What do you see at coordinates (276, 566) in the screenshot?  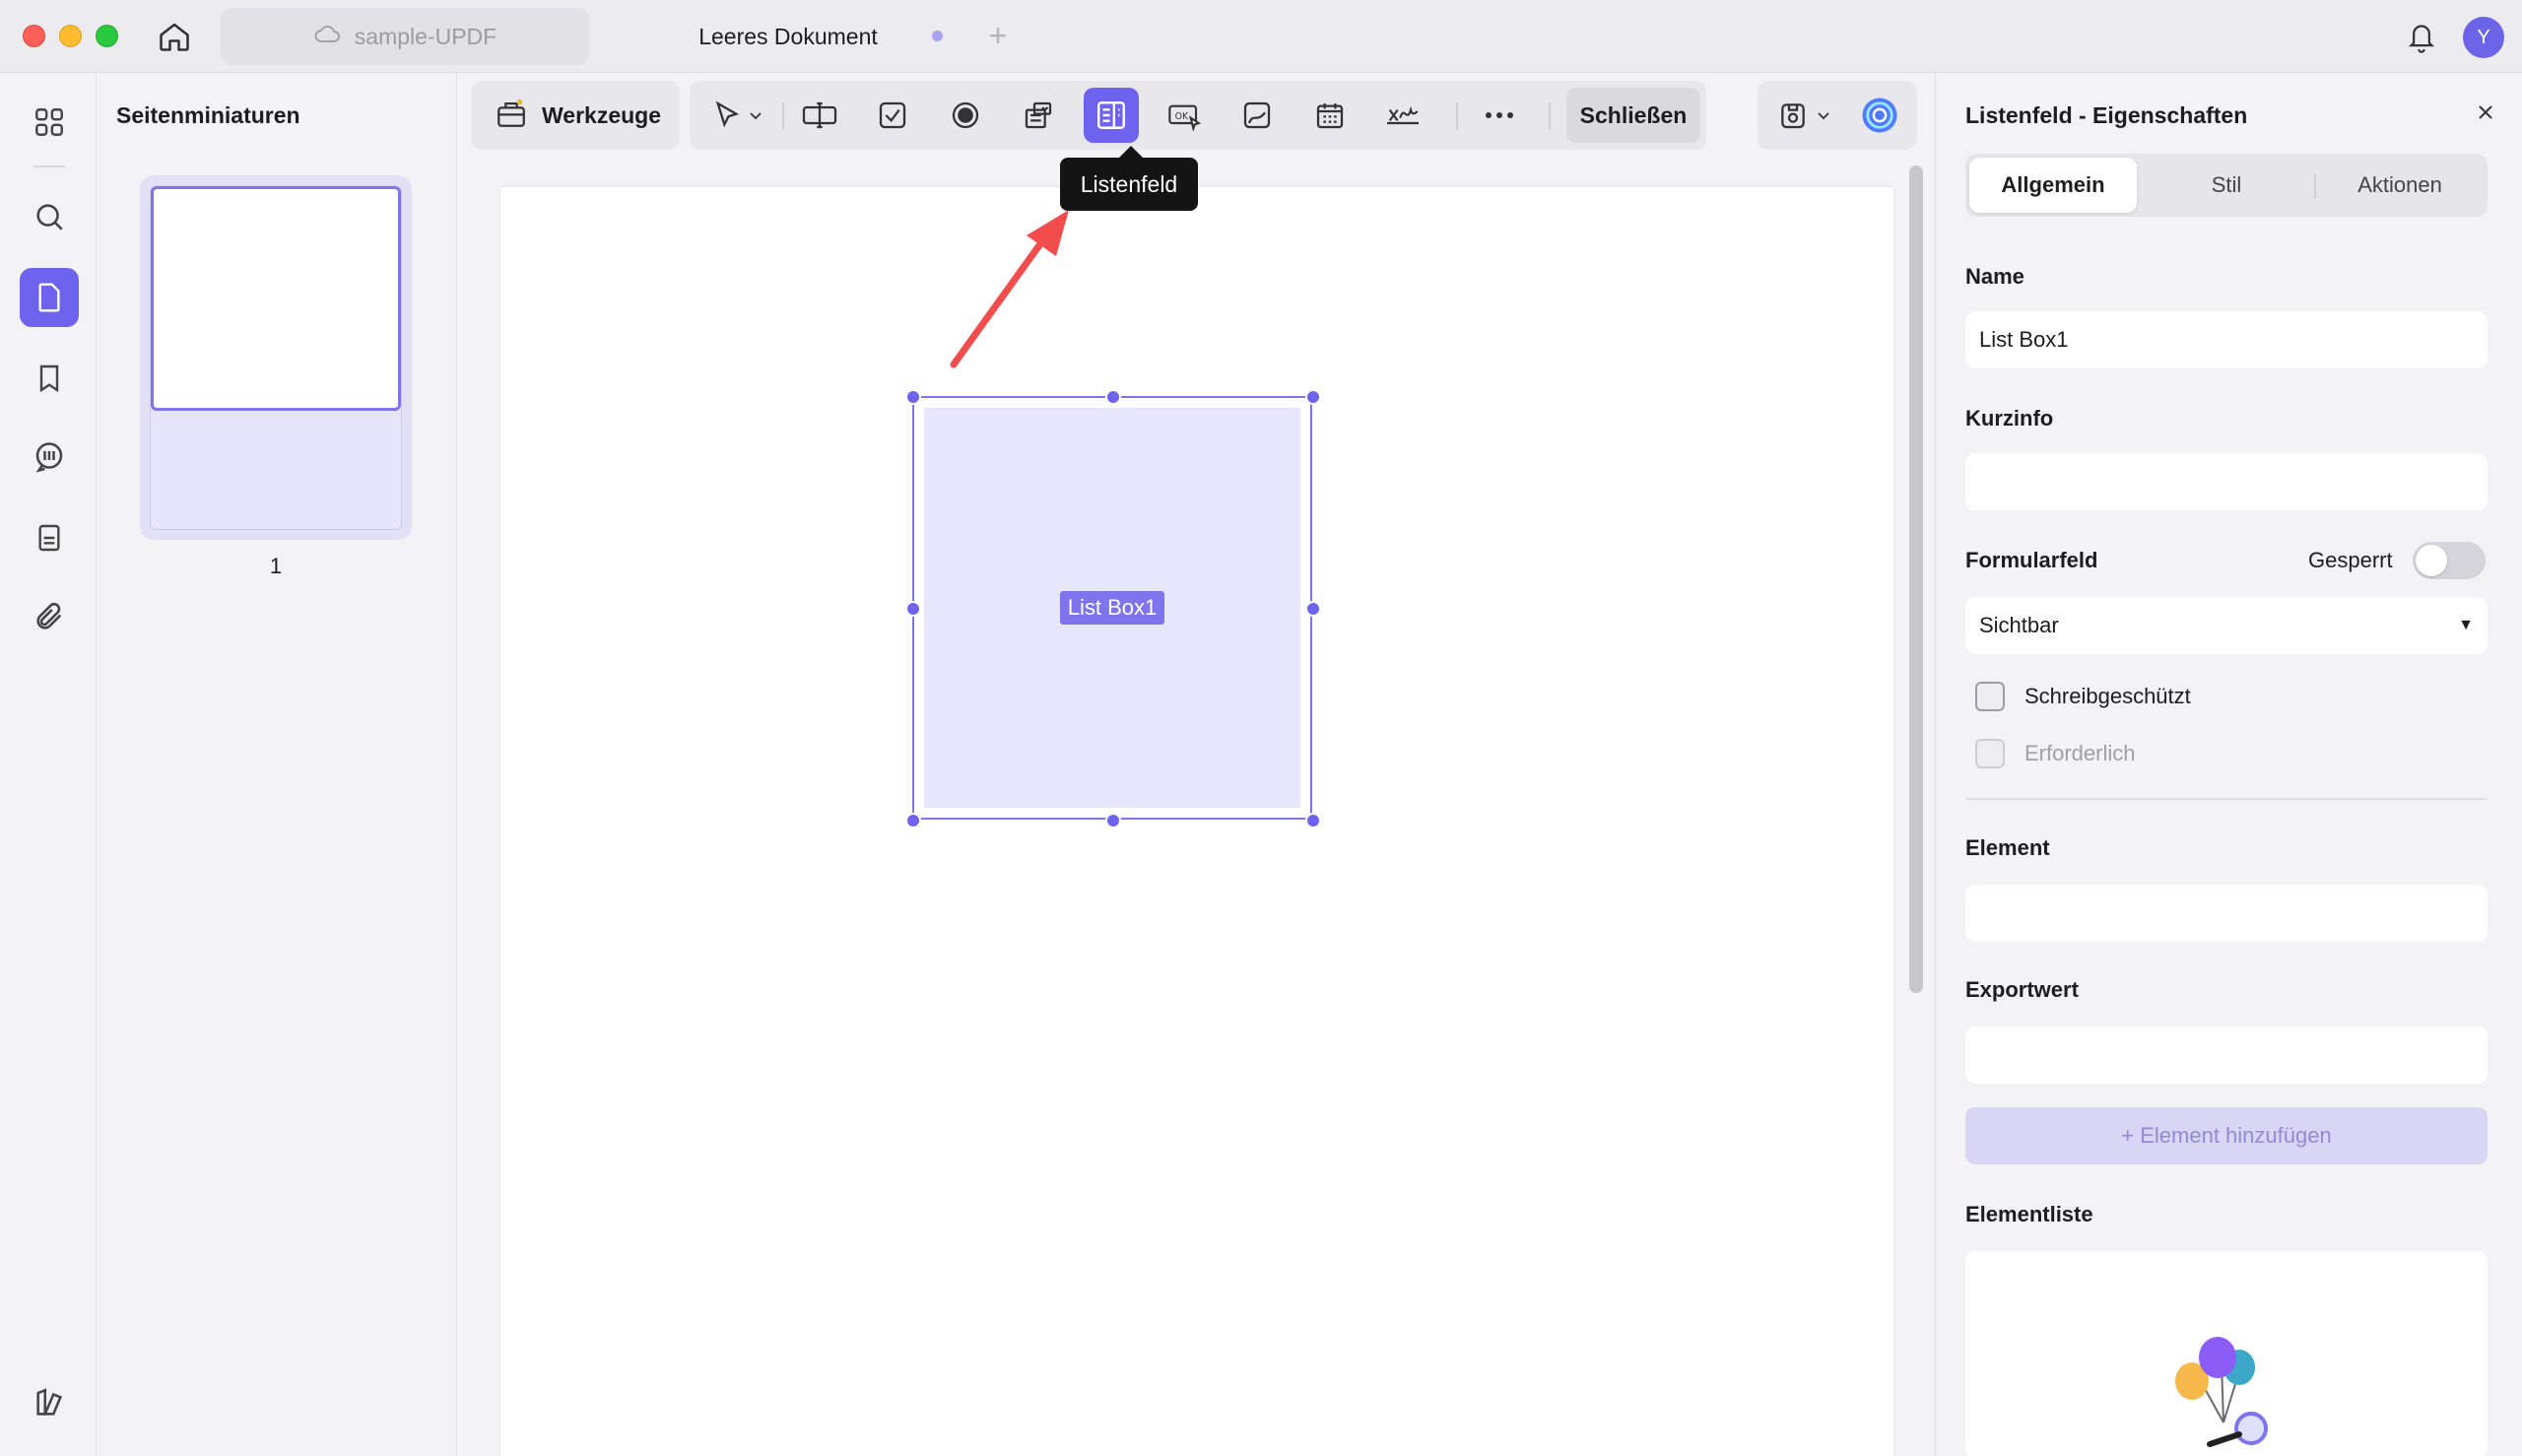 I see `page-number: 1` at bounding box center [276, 566].